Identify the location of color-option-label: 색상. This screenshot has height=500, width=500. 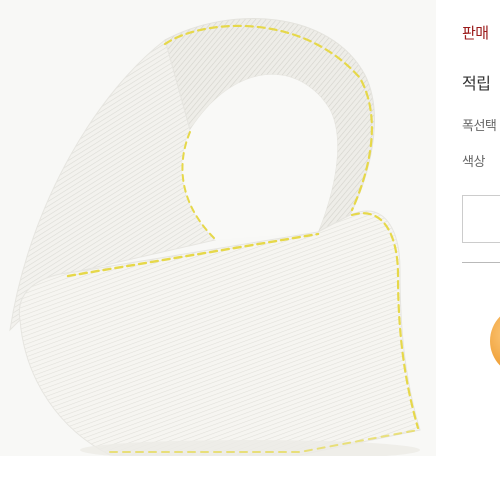
(473, 162).